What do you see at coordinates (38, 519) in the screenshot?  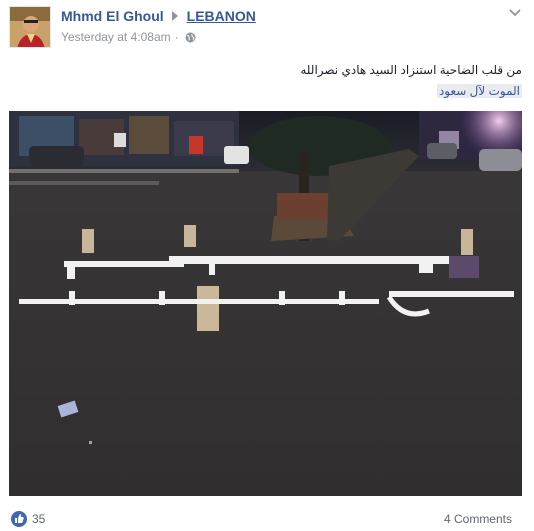 I see `like-count: 35` at bounding box center [38, 519].